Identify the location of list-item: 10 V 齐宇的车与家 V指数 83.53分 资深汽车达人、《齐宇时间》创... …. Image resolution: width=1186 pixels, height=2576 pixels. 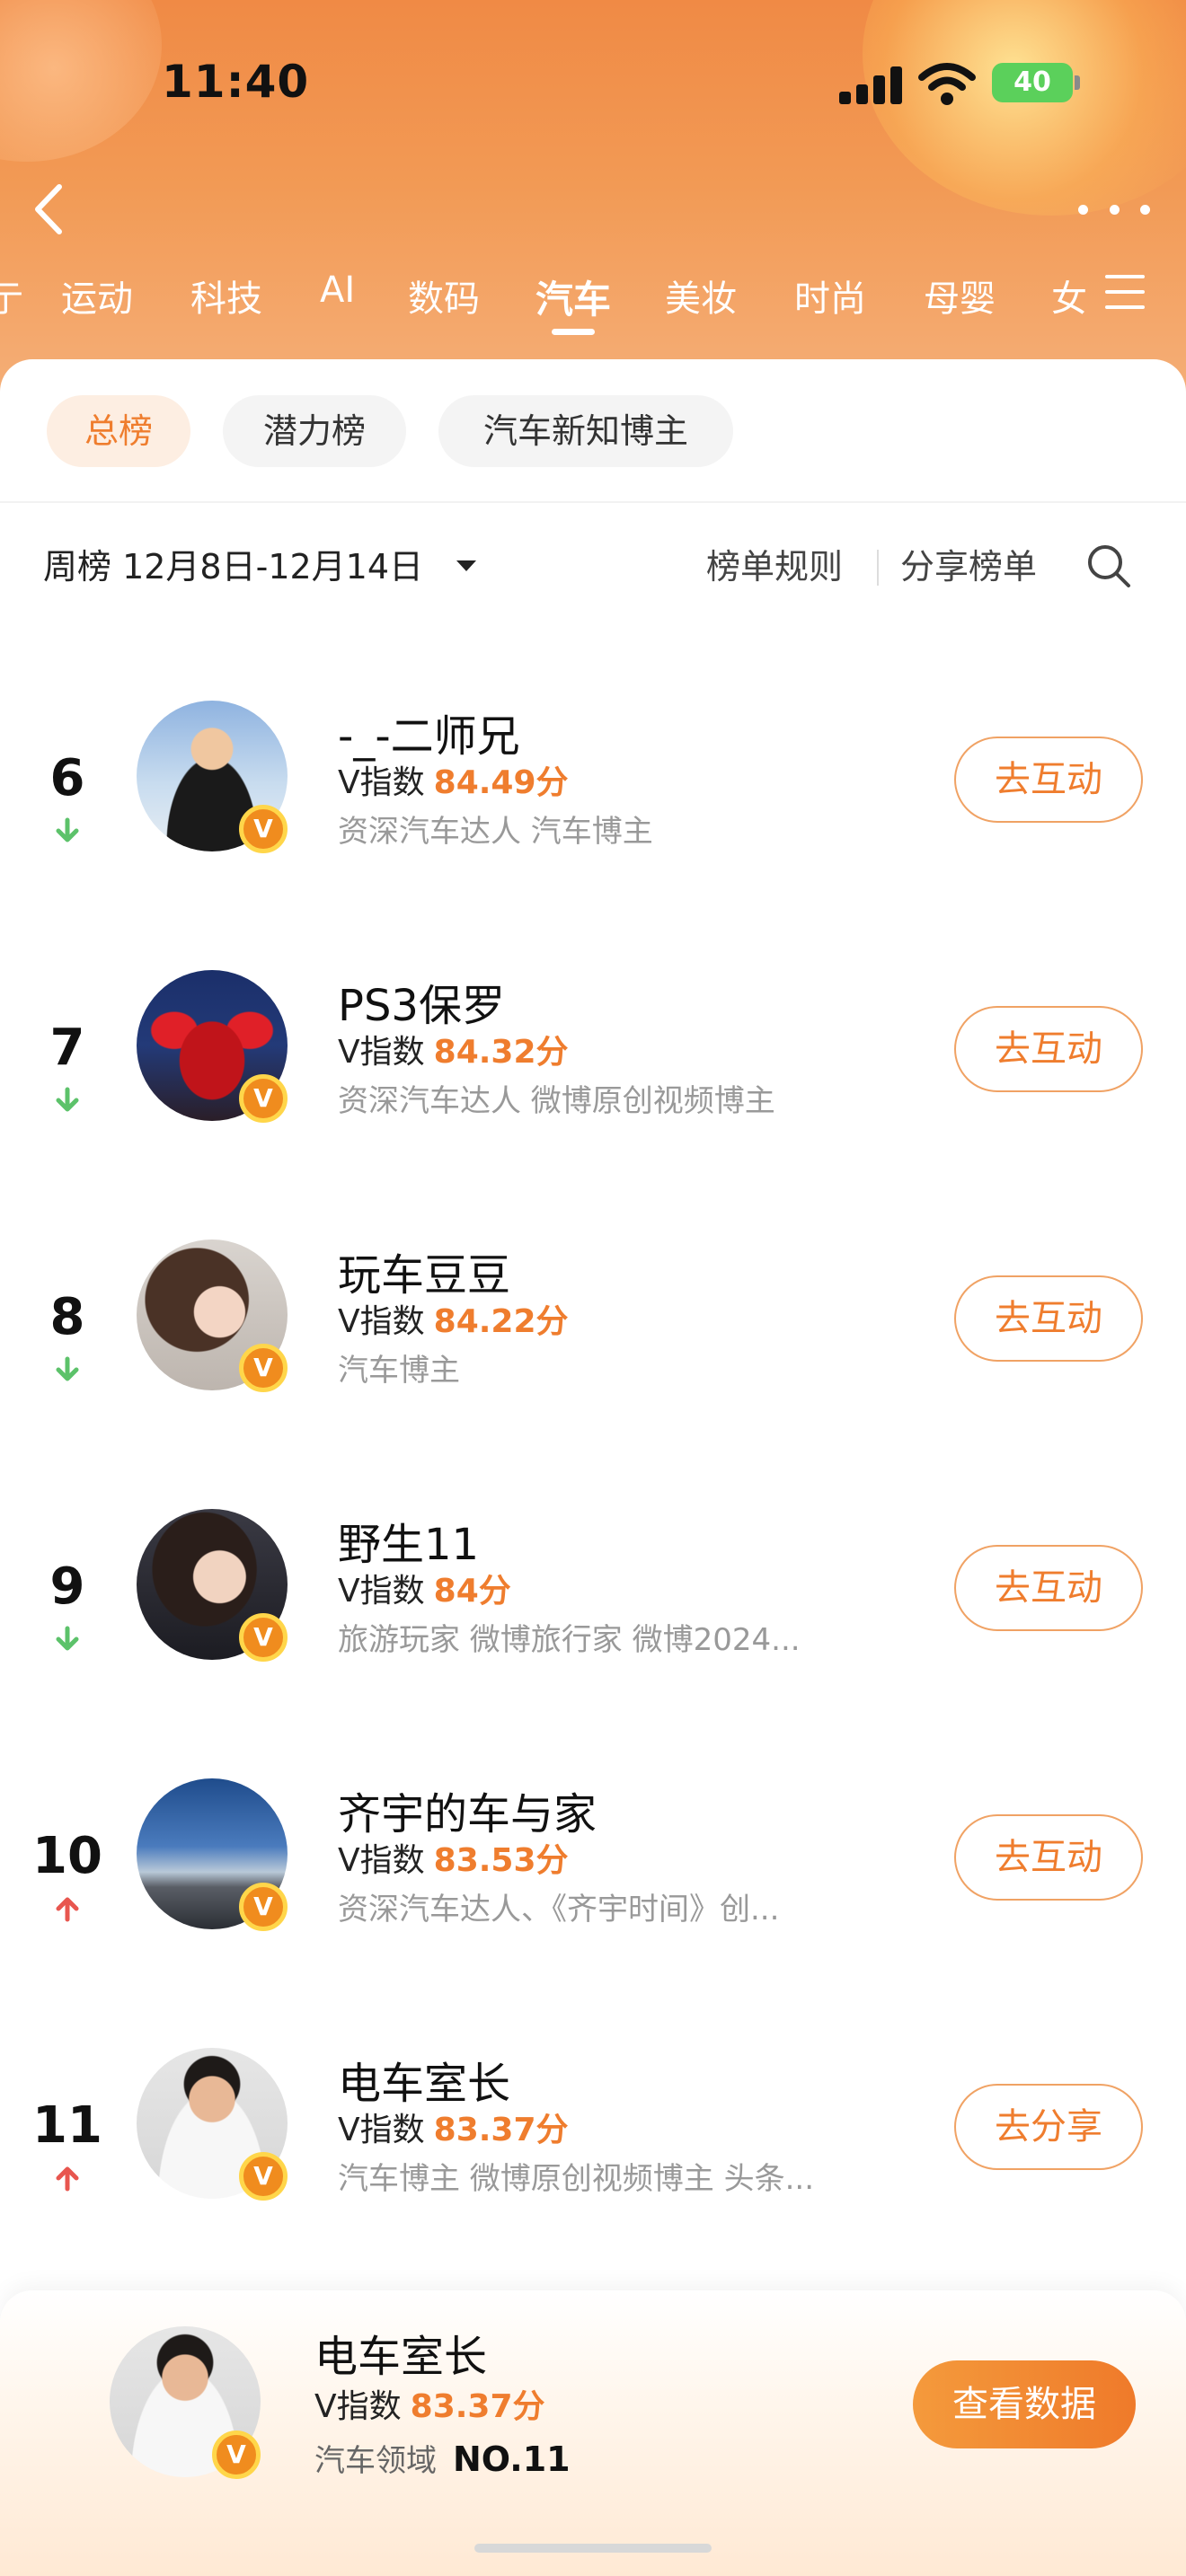
(593, 1913).